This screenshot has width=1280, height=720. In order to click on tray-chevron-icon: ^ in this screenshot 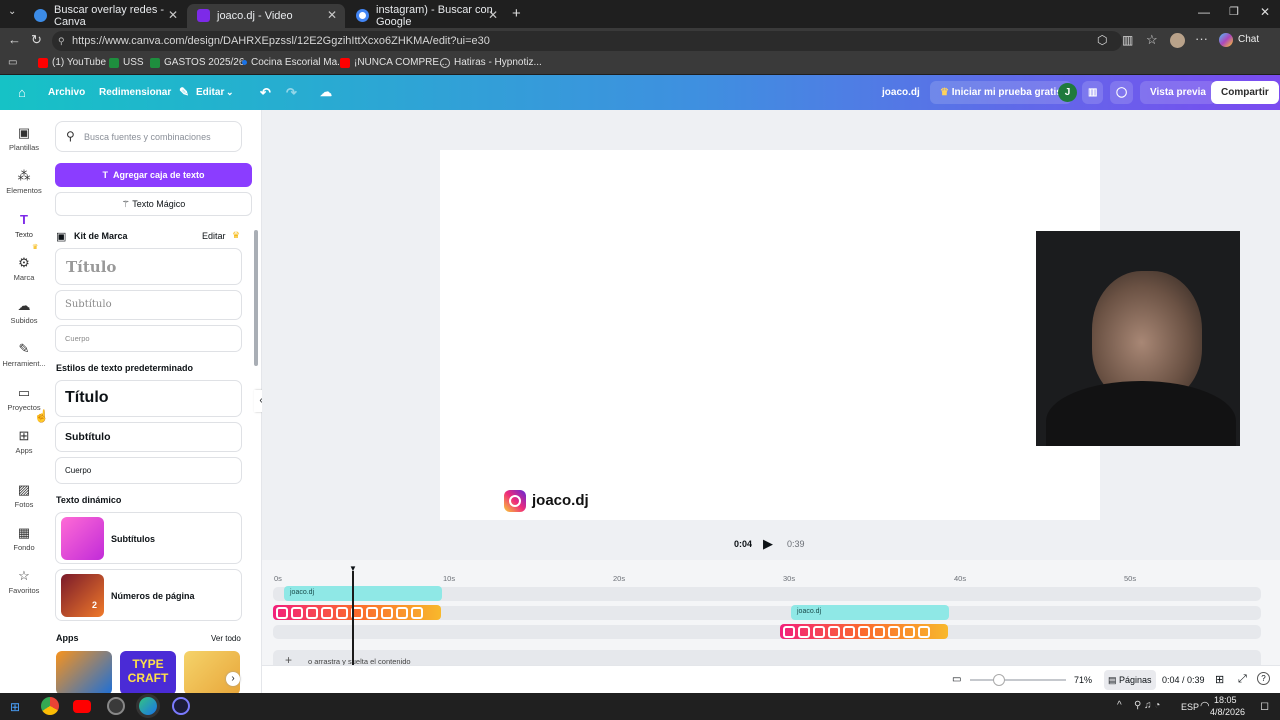, I will do `click(1119, 705)`.